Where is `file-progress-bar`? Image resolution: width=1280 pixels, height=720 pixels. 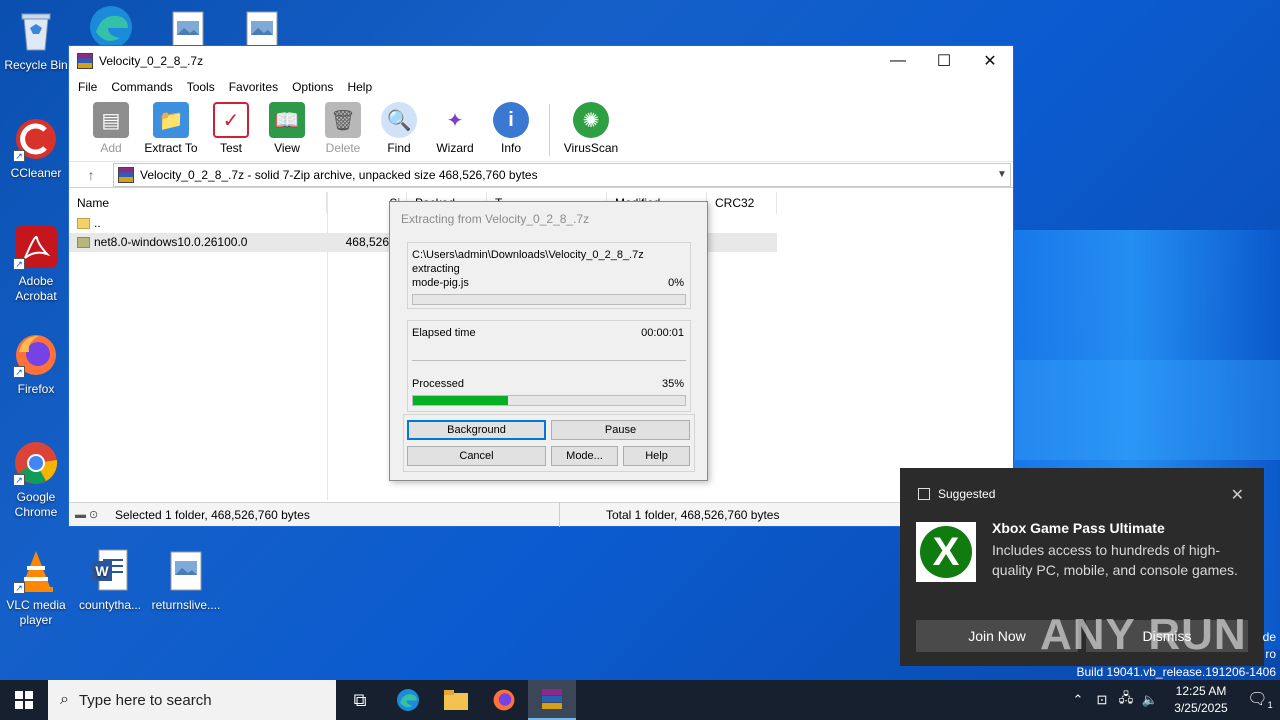 file-progress-bar is located at coordinates (549, 299).